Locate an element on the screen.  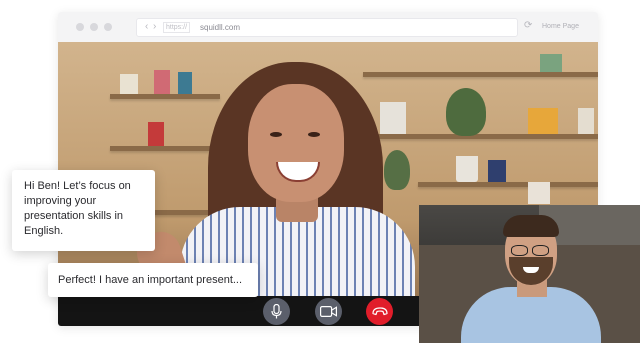
camera-button is located at coordinates (328, 311).